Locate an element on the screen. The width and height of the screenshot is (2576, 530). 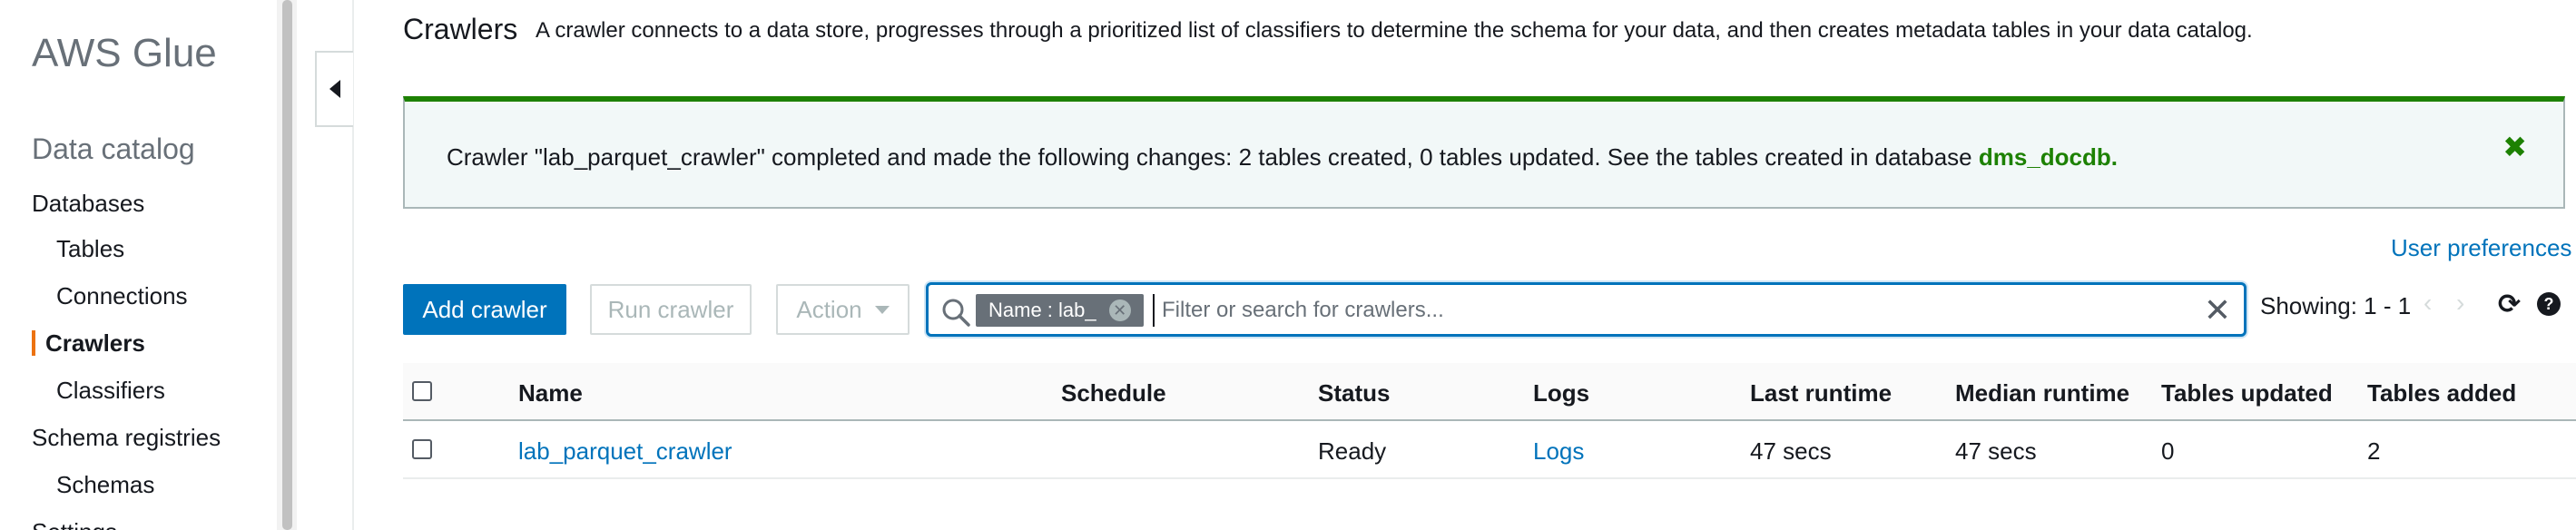
column-header-name: Name is located at coordinates (550, 393).